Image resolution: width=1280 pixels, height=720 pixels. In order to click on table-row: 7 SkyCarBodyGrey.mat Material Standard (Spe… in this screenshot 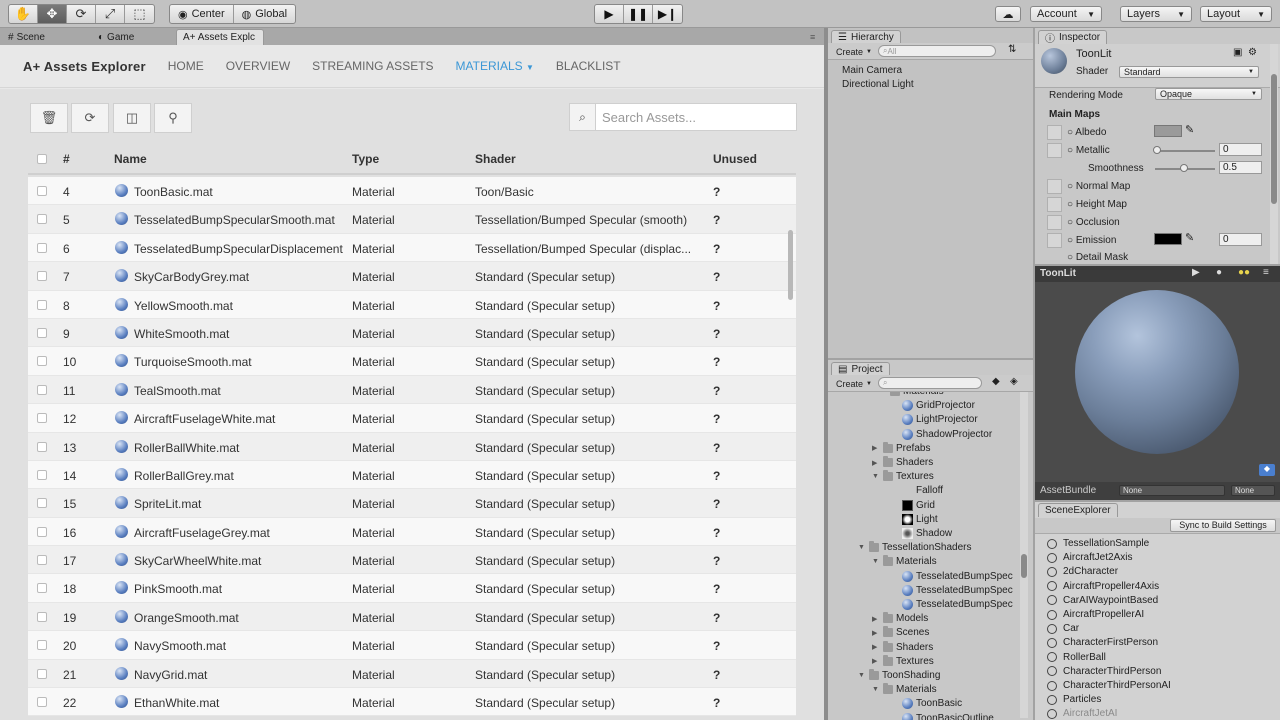, I will do `click(412, 276)`.